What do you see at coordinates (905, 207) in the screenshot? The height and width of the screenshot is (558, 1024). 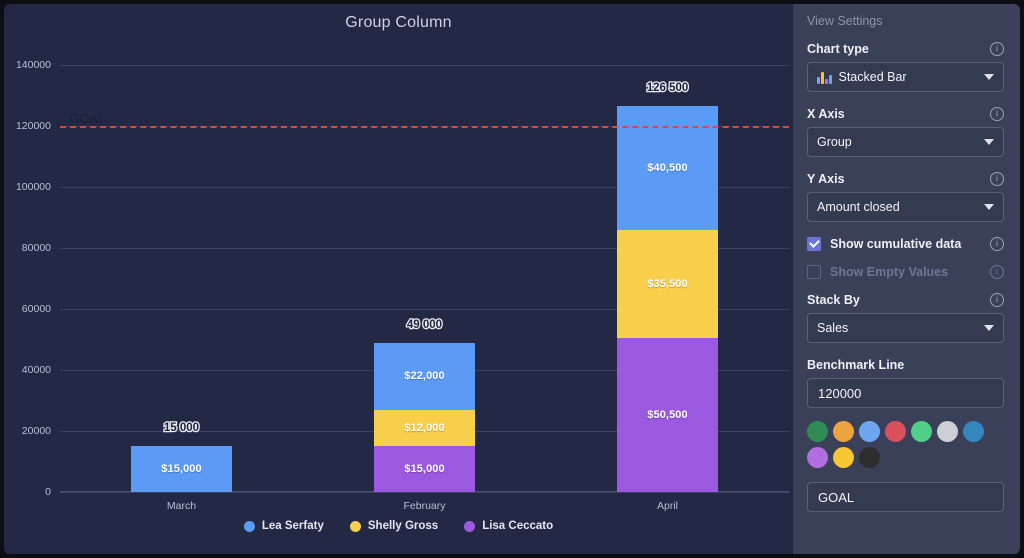 I see `y-axis-select: Amount closed` at bounding box center [905, 207].